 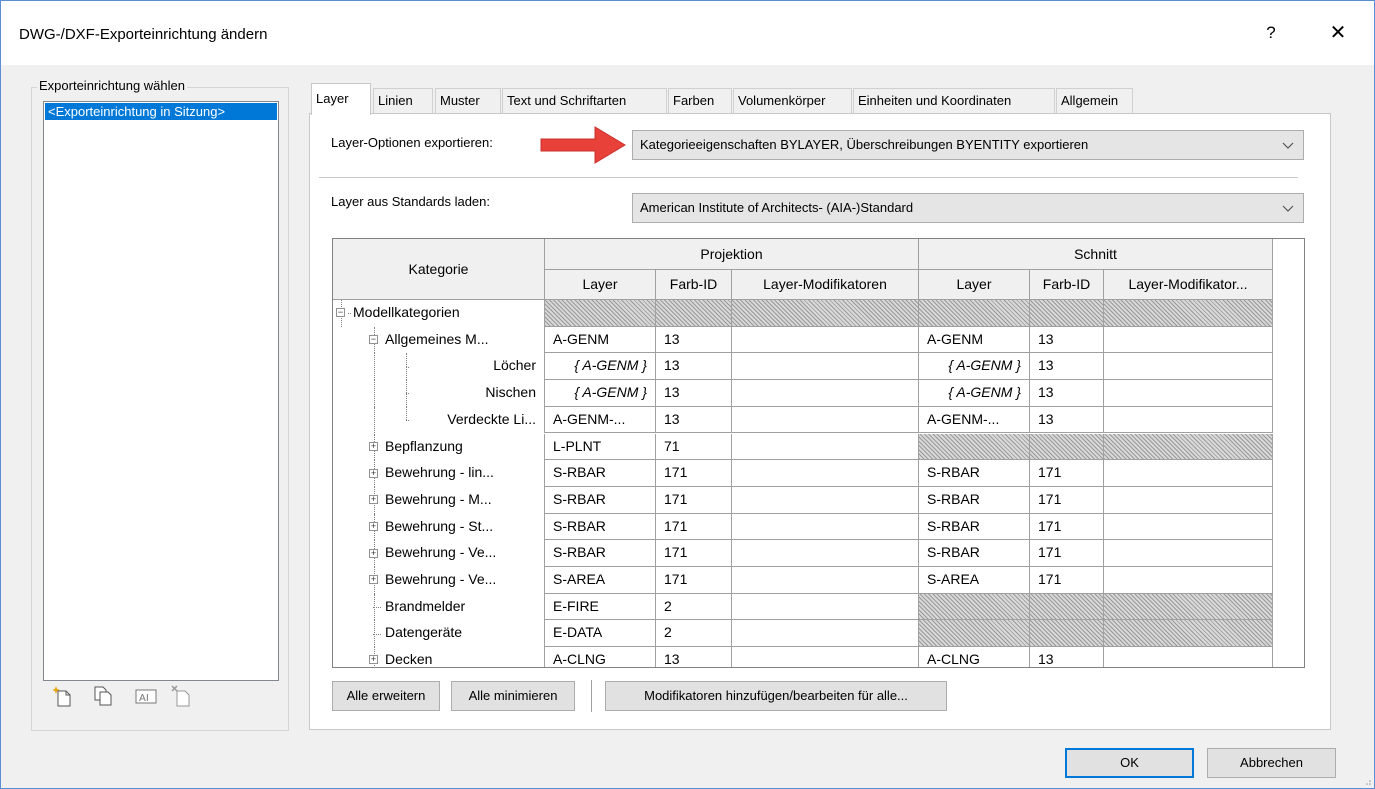 I want to click on grid-cell: E-DATA, so click(x=600, y=634).